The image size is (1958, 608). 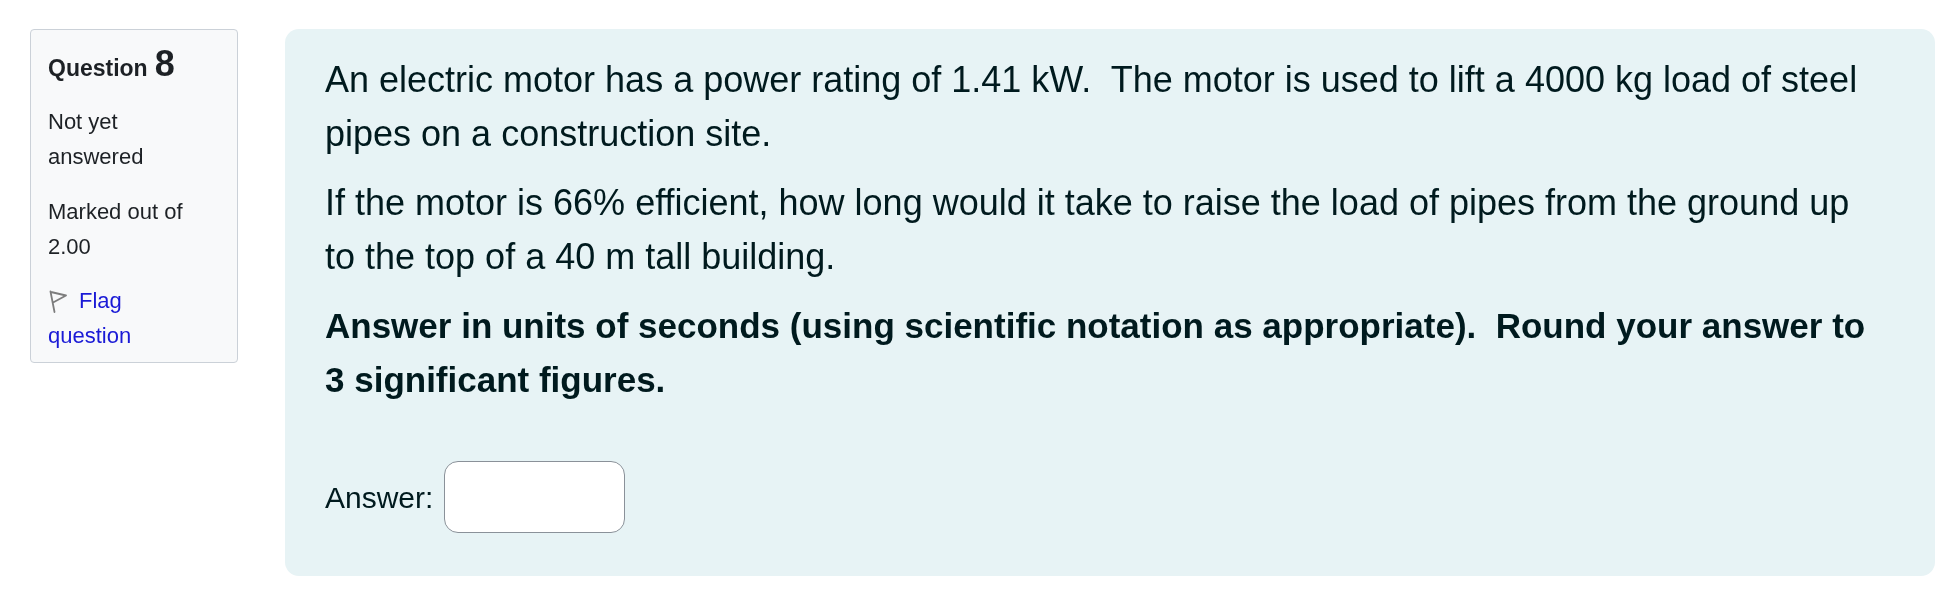 What do you see at coordinates (58, 301) in the screenshot?
I see `flag-icon` at bounding box center [58, 301].